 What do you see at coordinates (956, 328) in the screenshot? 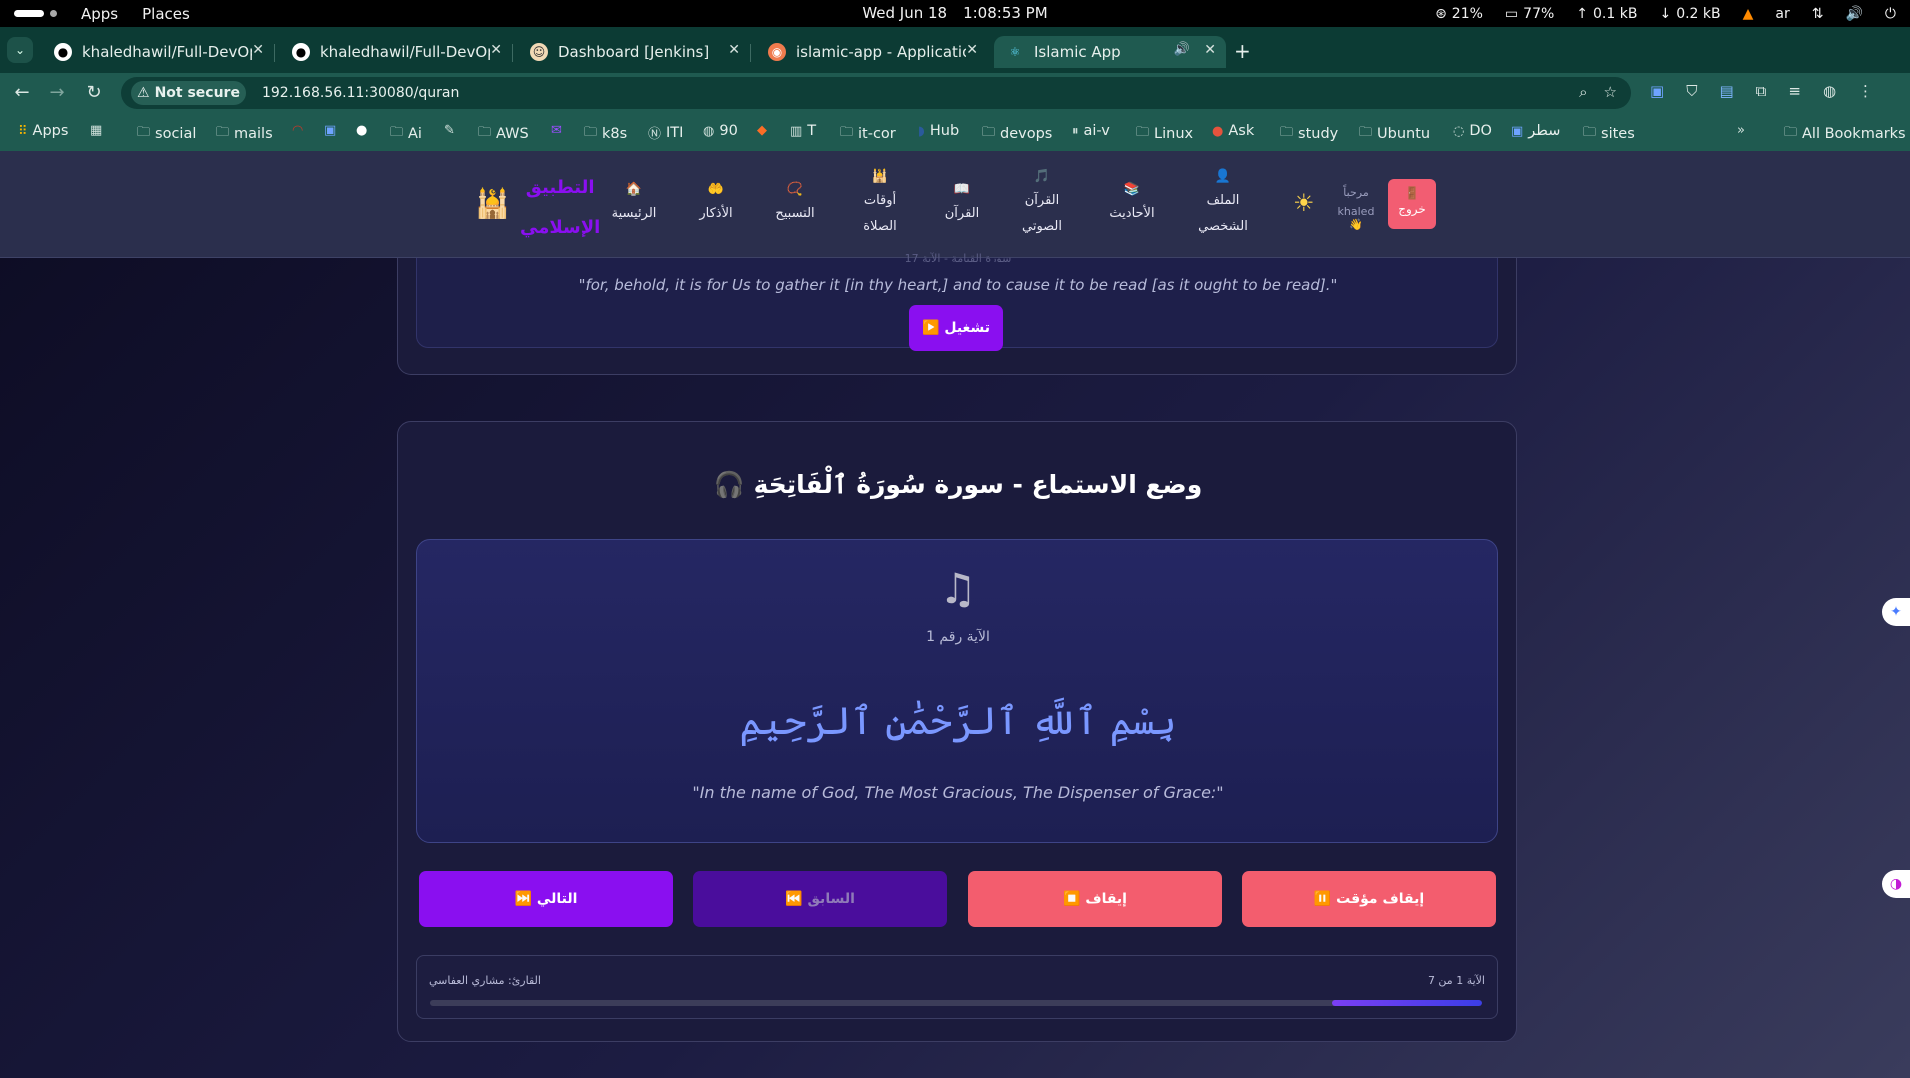
I see `play-button: ▶️ تشغيل` at bounding box center [956, 328].